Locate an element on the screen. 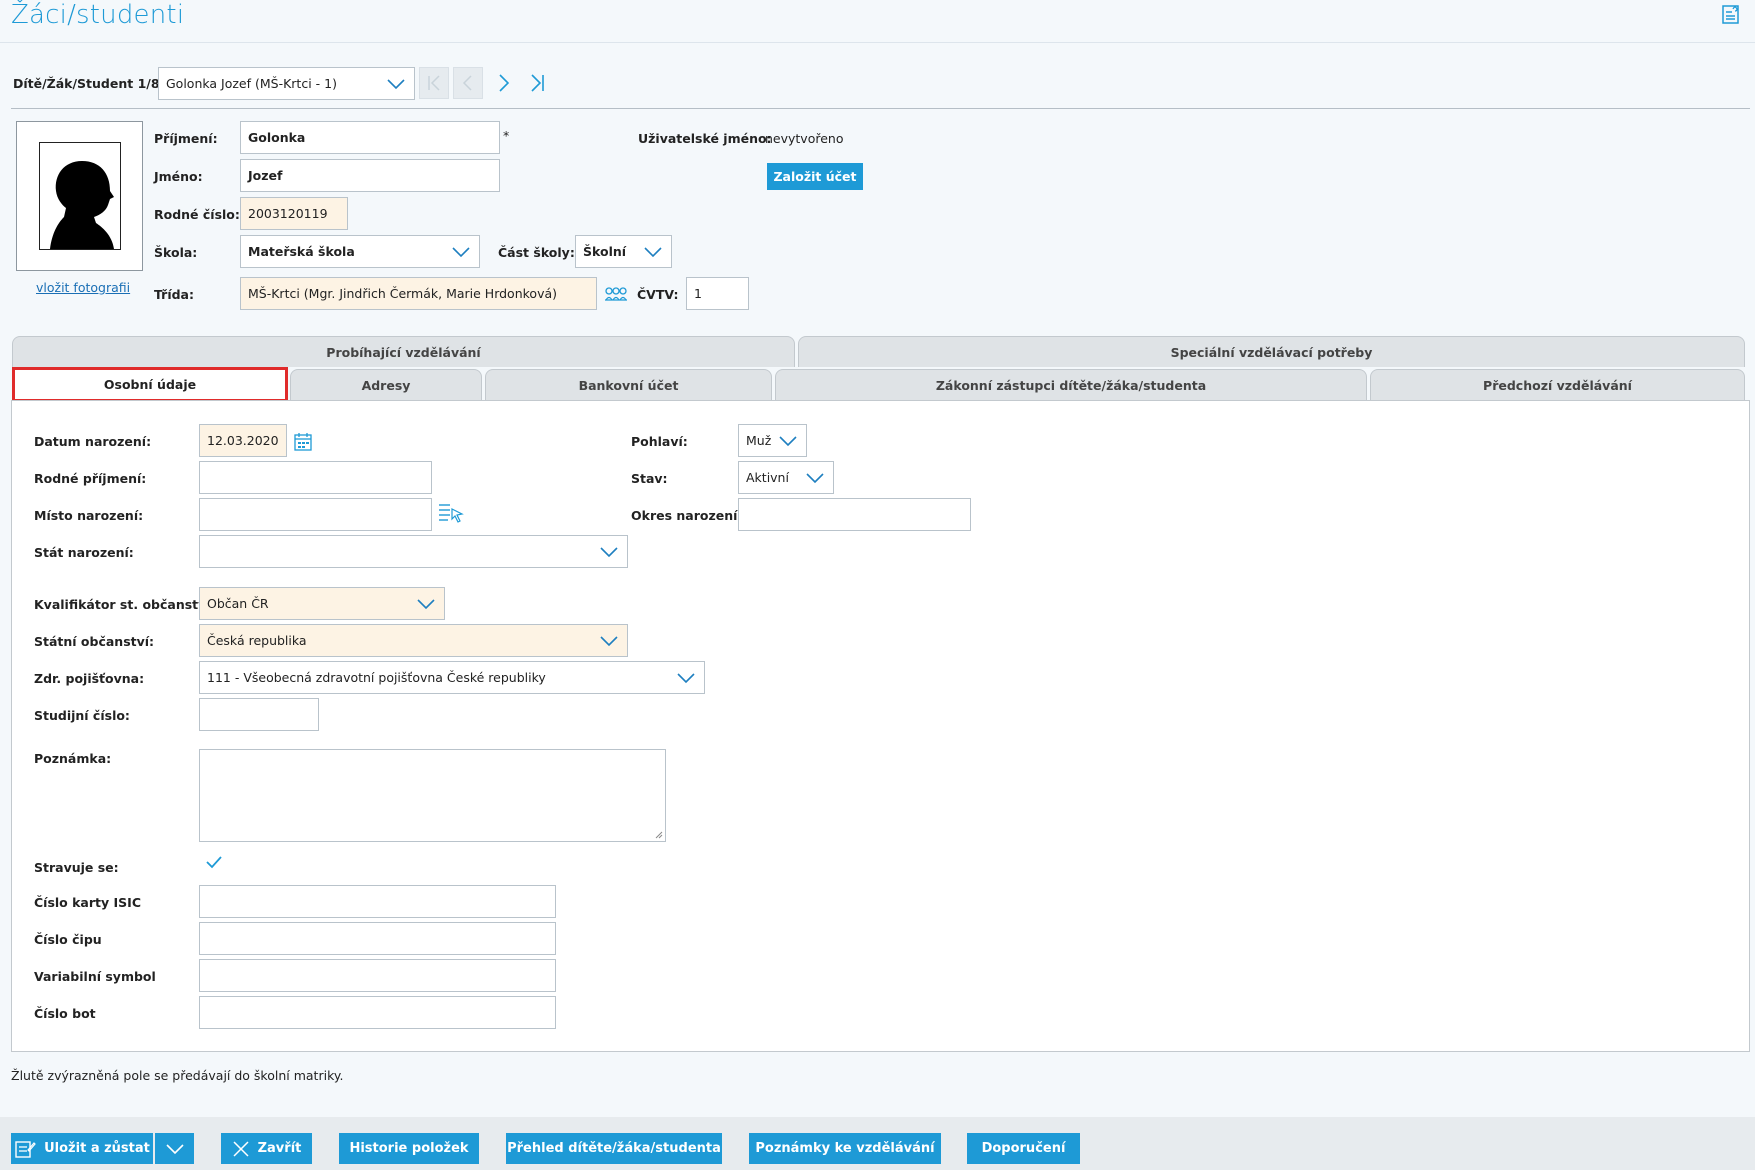 The height and width of the screenshot is (1170, 1755). birth-state-select is located at coordinates (413, 551).